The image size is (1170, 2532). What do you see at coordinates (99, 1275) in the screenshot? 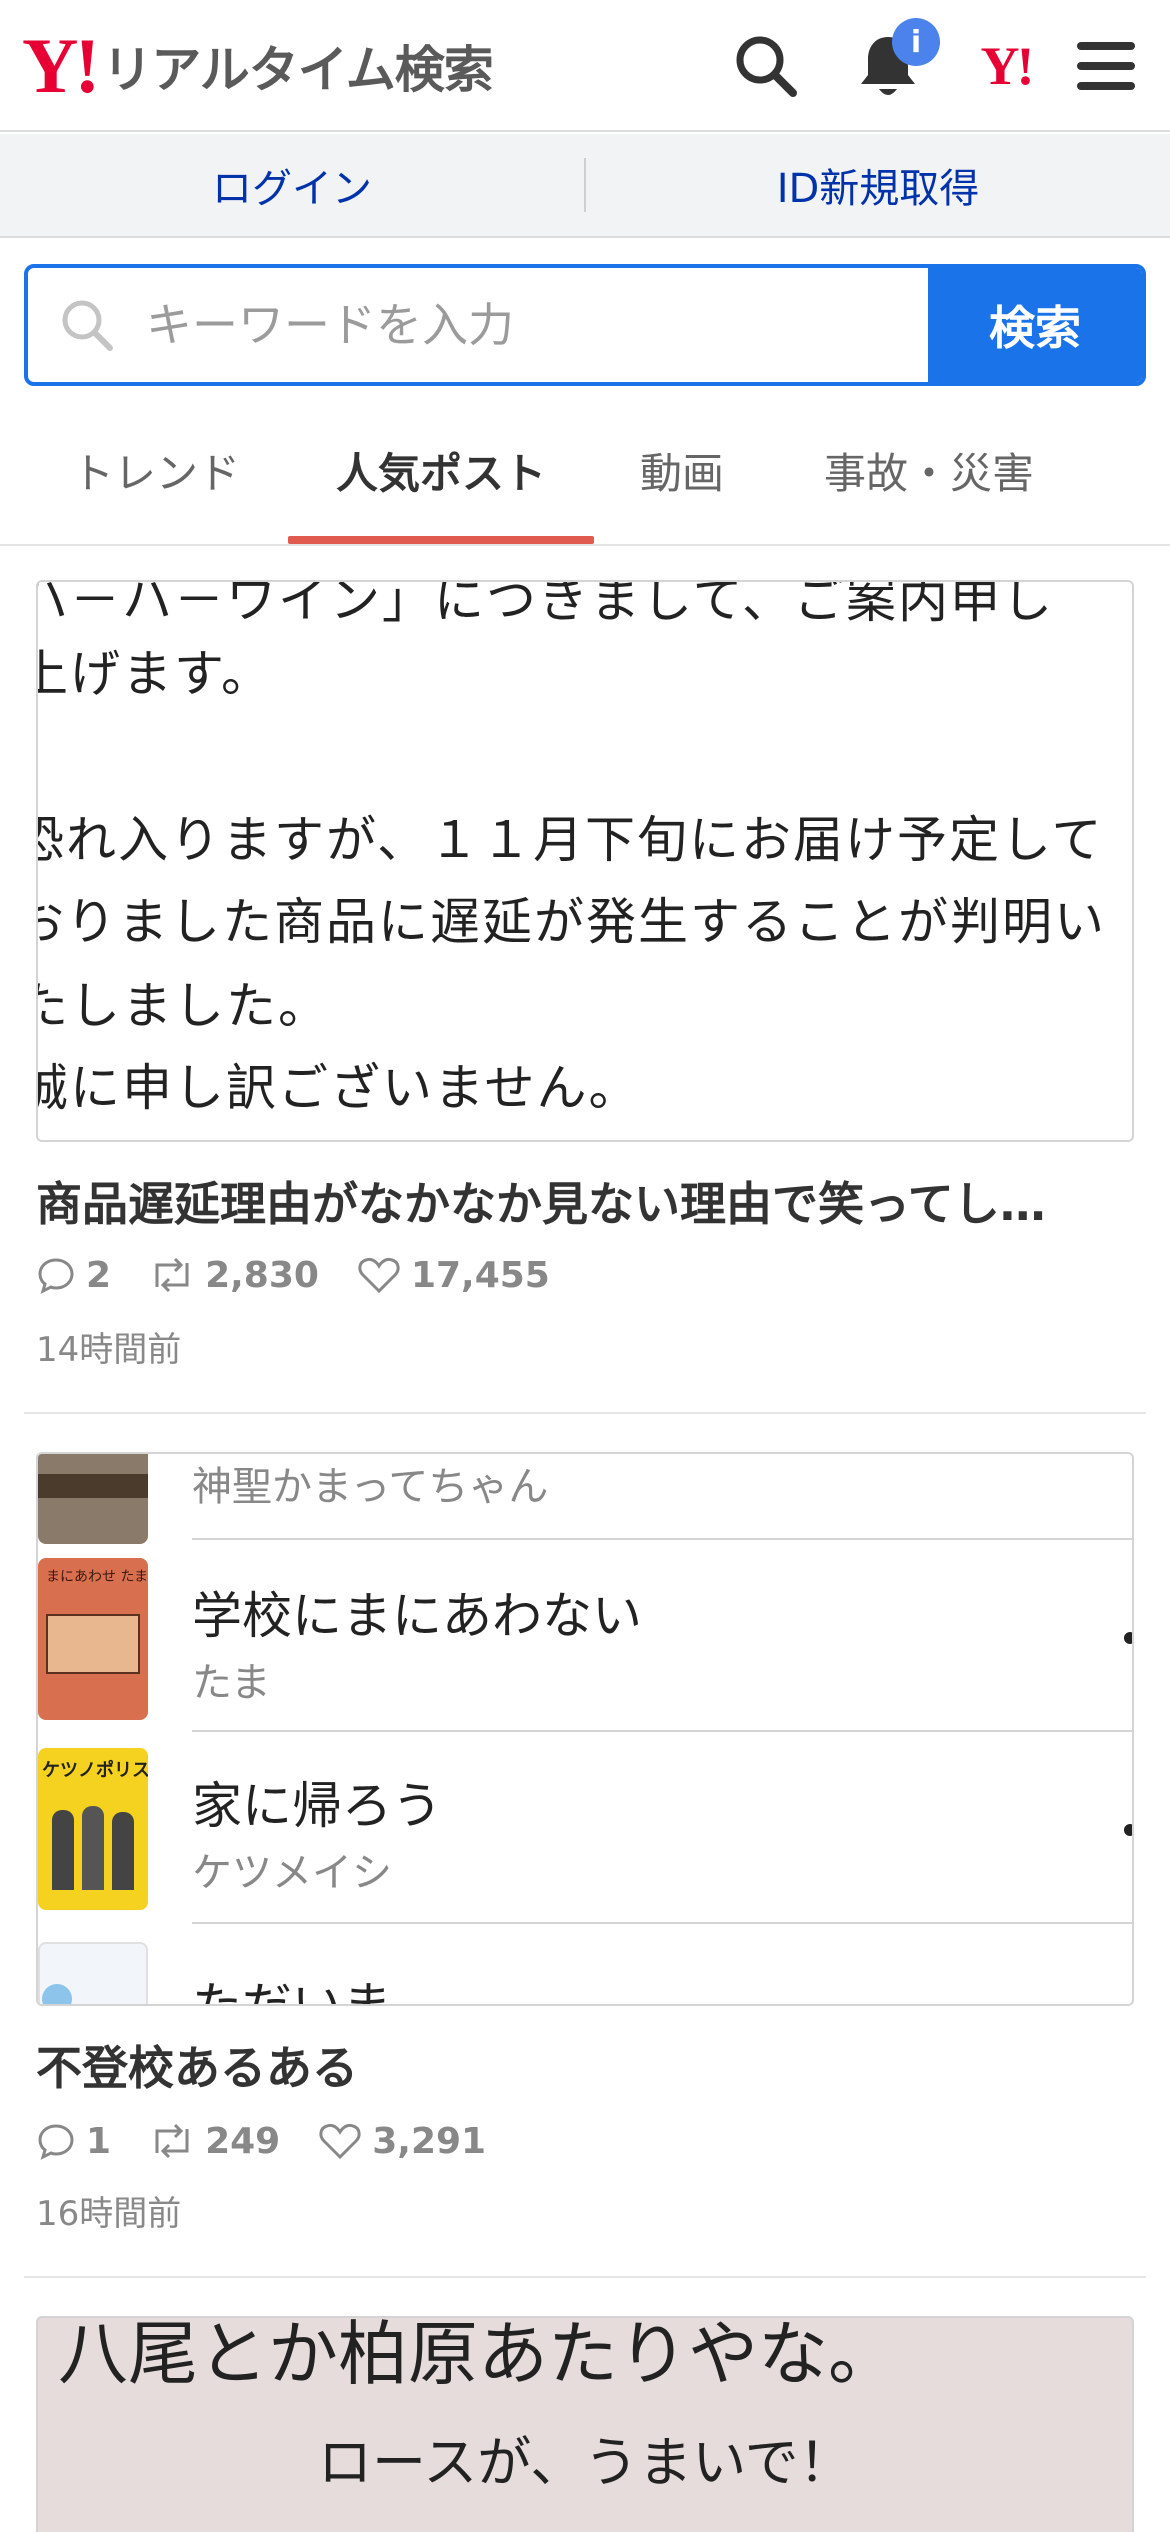
I see `reply-count-value: 2` at bounding box center [99, 1275].